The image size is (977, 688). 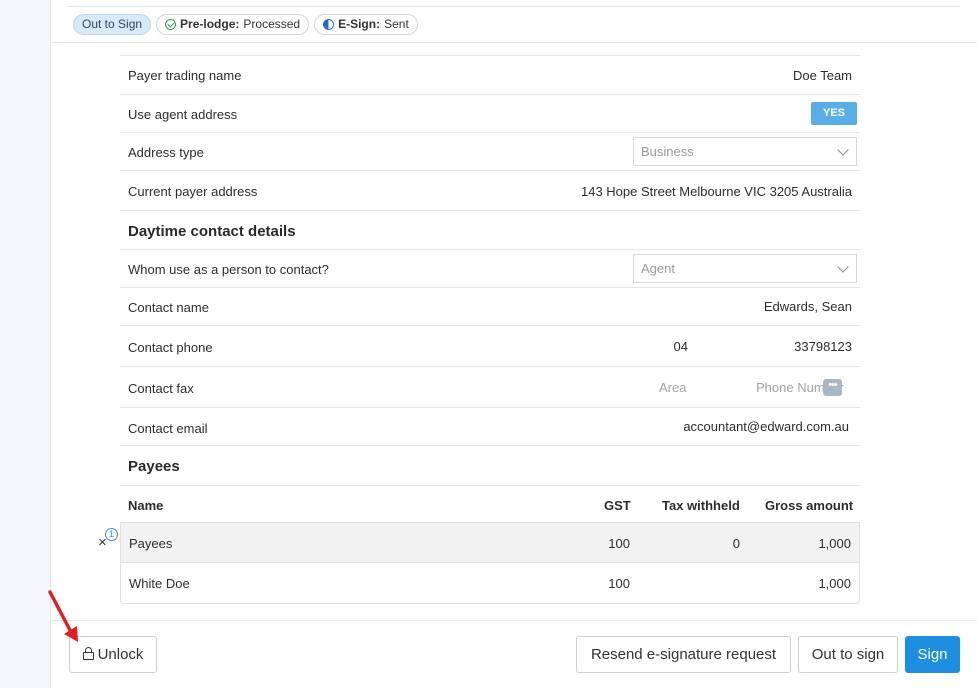 What do you see at coordinates (807, 306) in the screenshot?
I see `field-value: Edwards, Sean` at bounding box center [807, 306].